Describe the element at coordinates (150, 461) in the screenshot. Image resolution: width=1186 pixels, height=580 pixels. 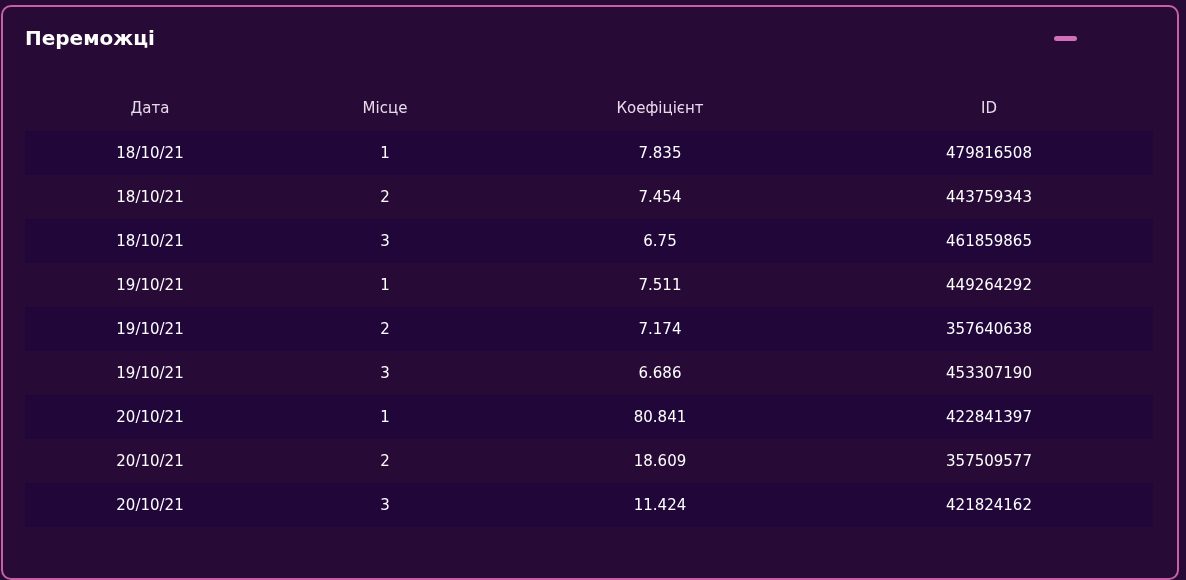
I see `table-cell-text: 20/10/21` at that location.